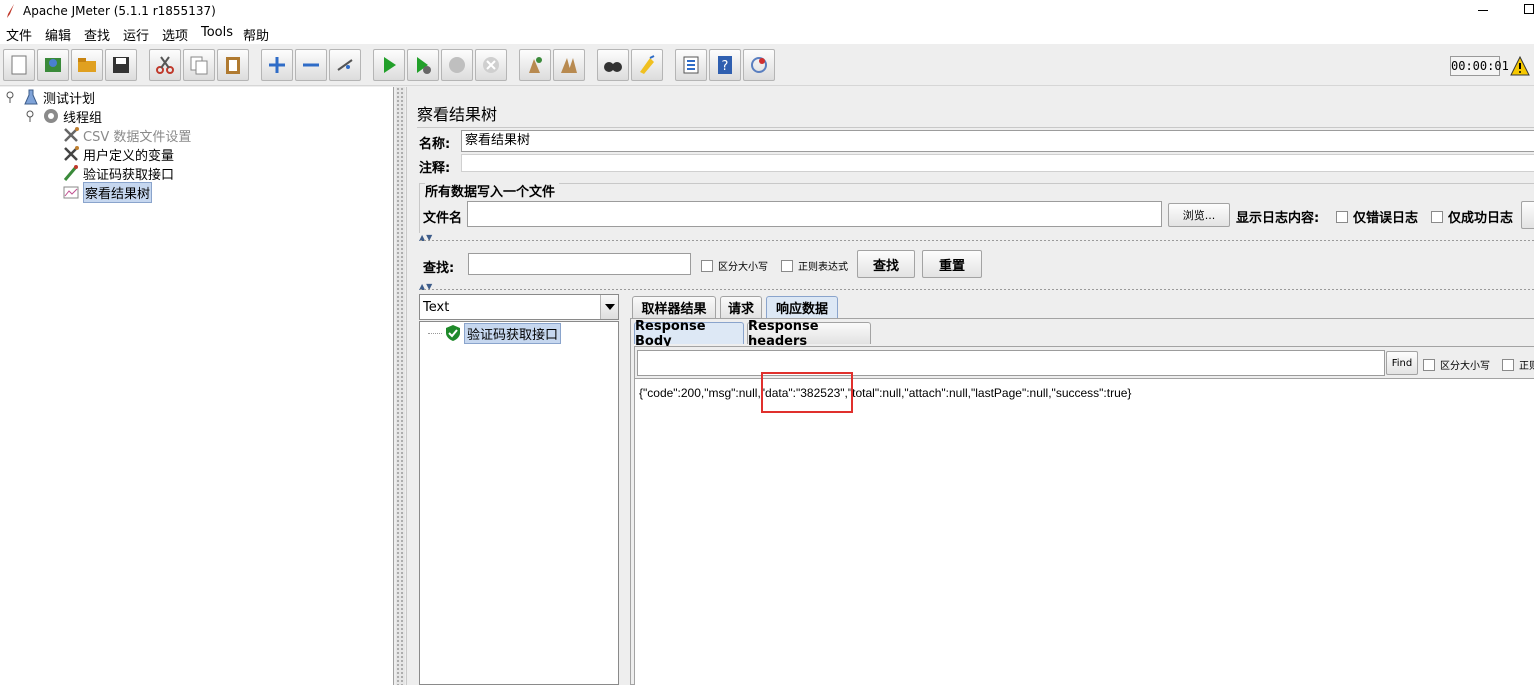 This screenshot has height=685, width=1534. I want to click on elapsed-time: 00:00:01, so click(1479, 66).